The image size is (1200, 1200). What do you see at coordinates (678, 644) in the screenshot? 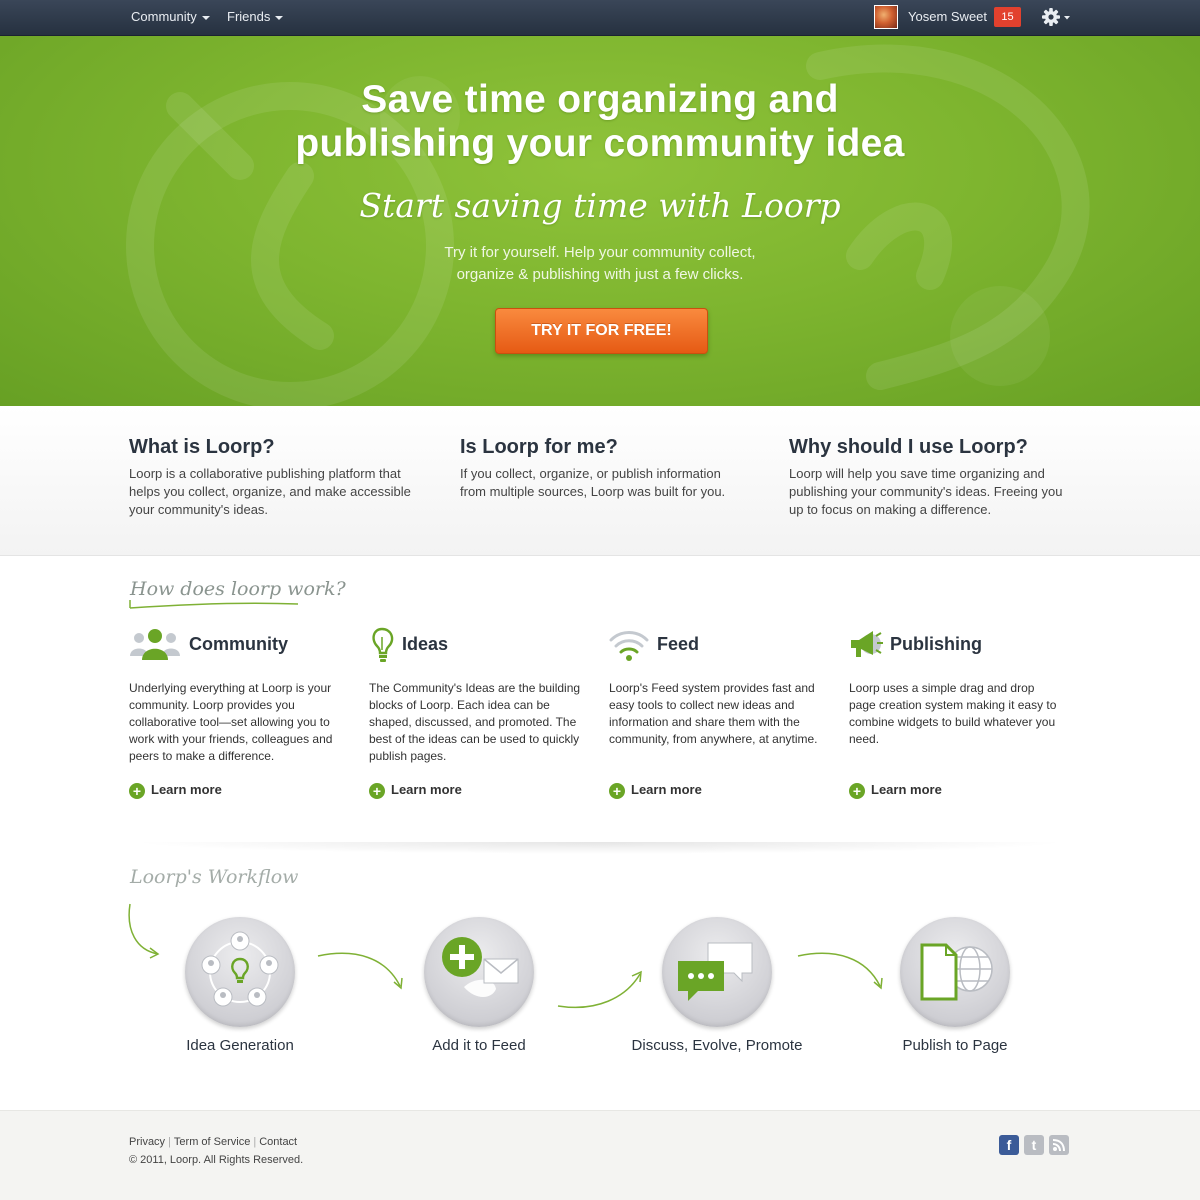
I see `feature-title: Feed` at bounding box center [678, 644].